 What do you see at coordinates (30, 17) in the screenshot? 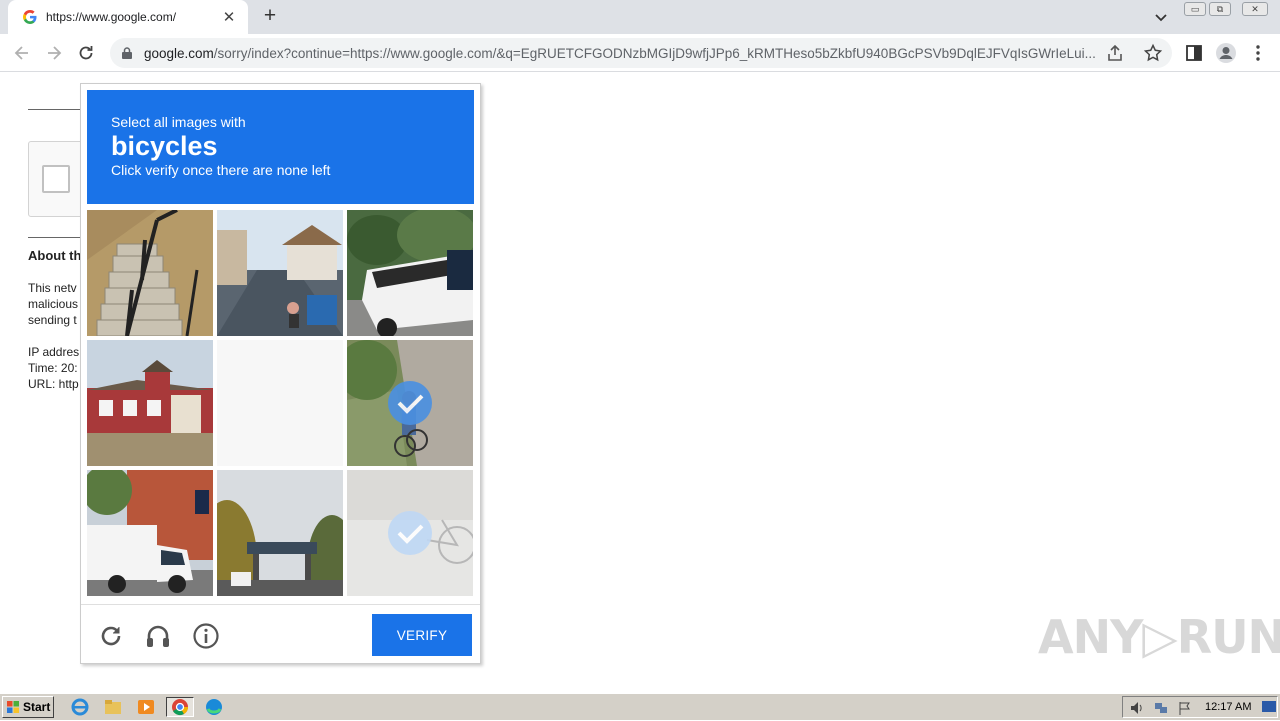
I see `google-favicon-icon` at bounding box center [30, 17].